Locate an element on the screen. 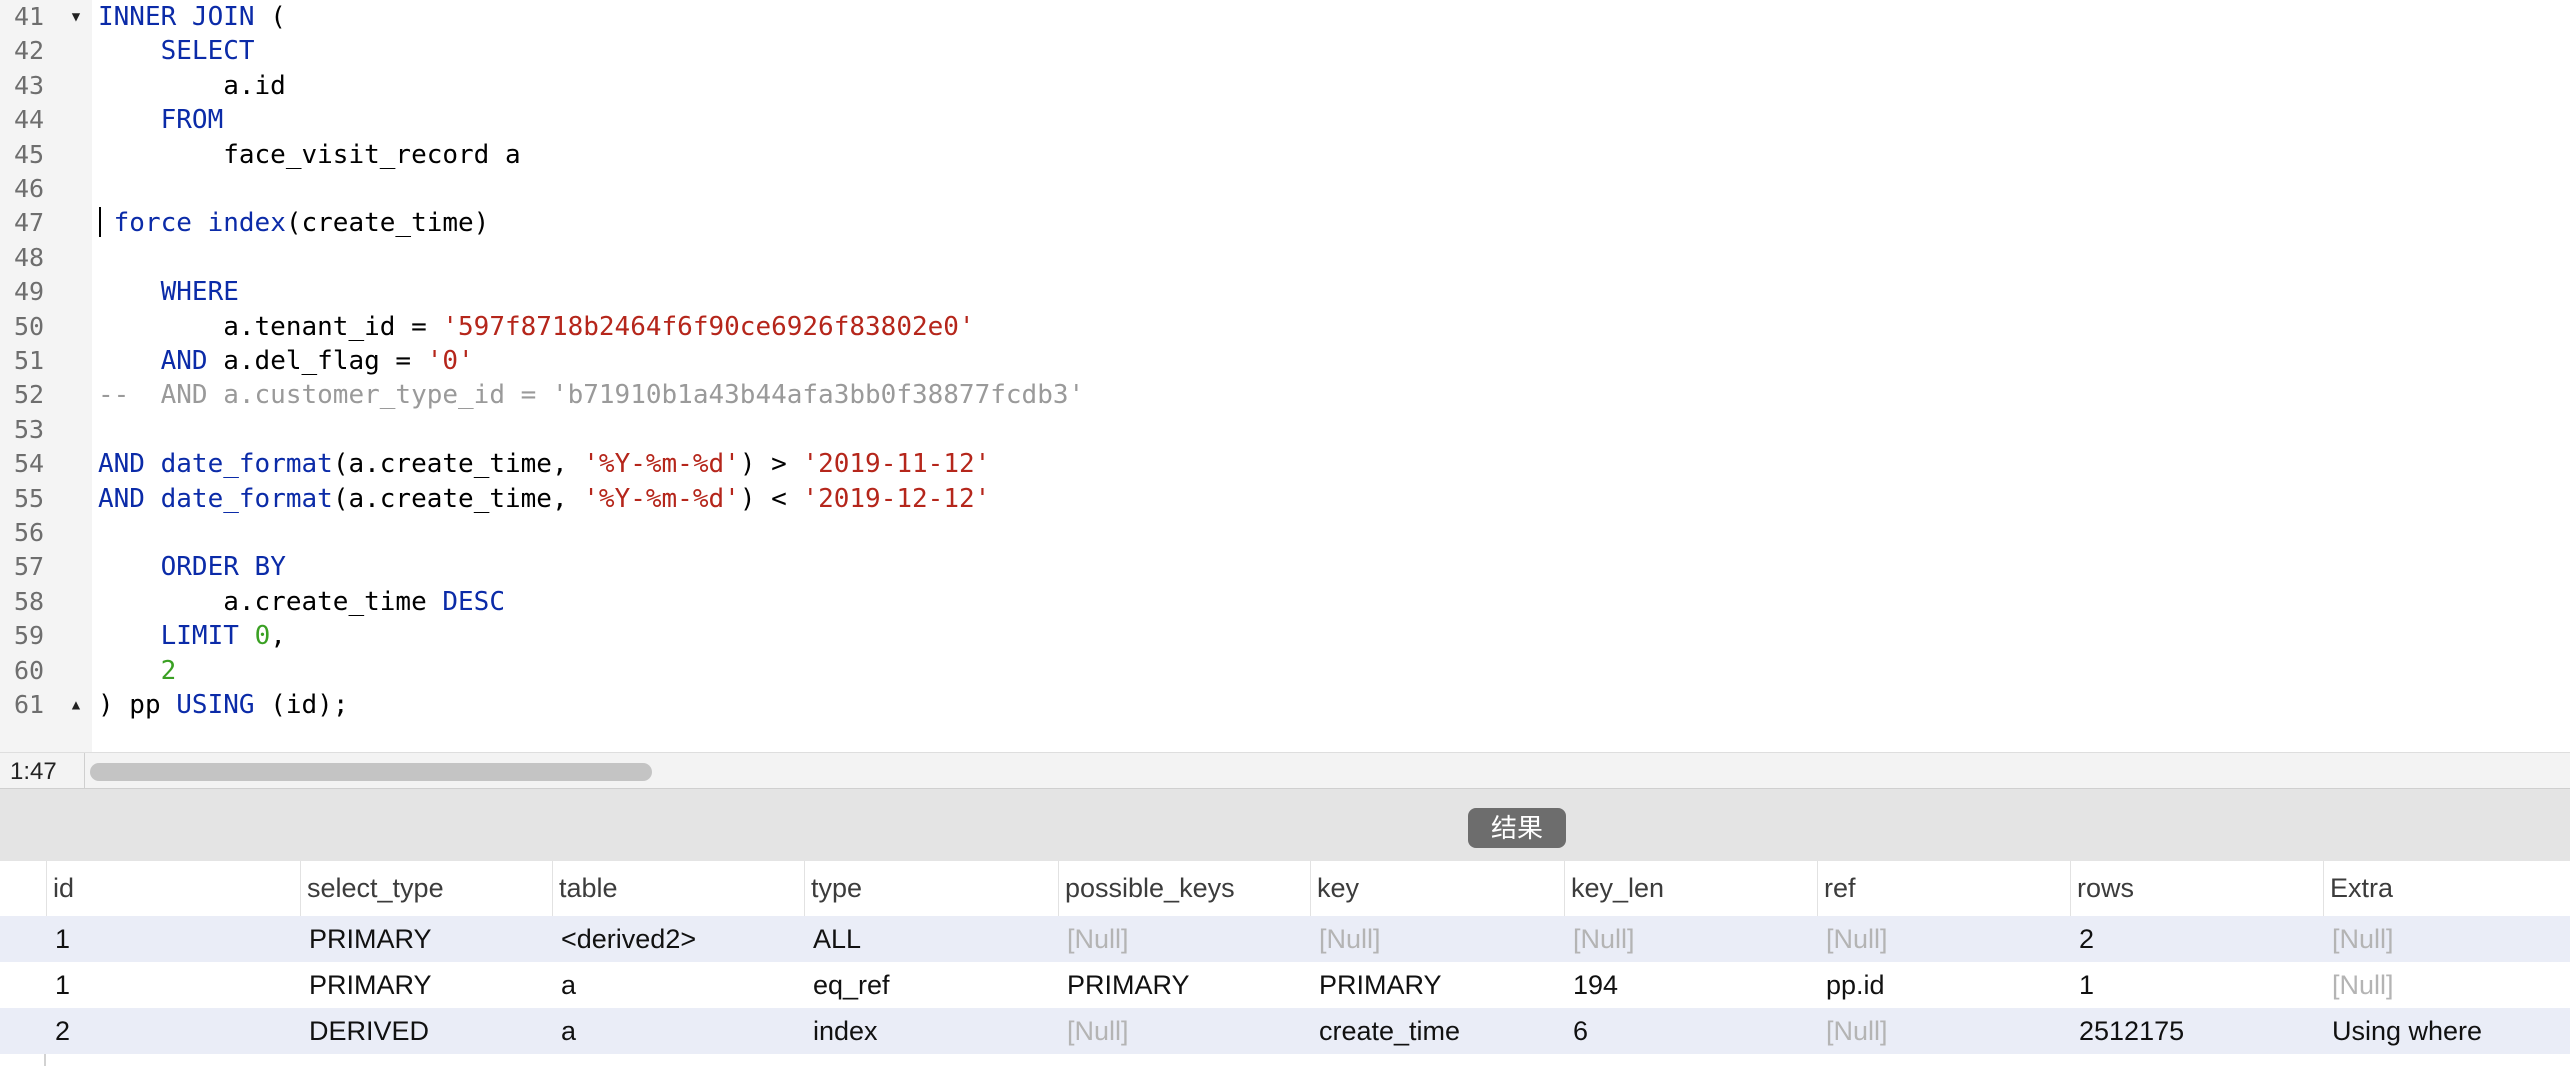  line-number: 47 is located at coordinates (29, 223).